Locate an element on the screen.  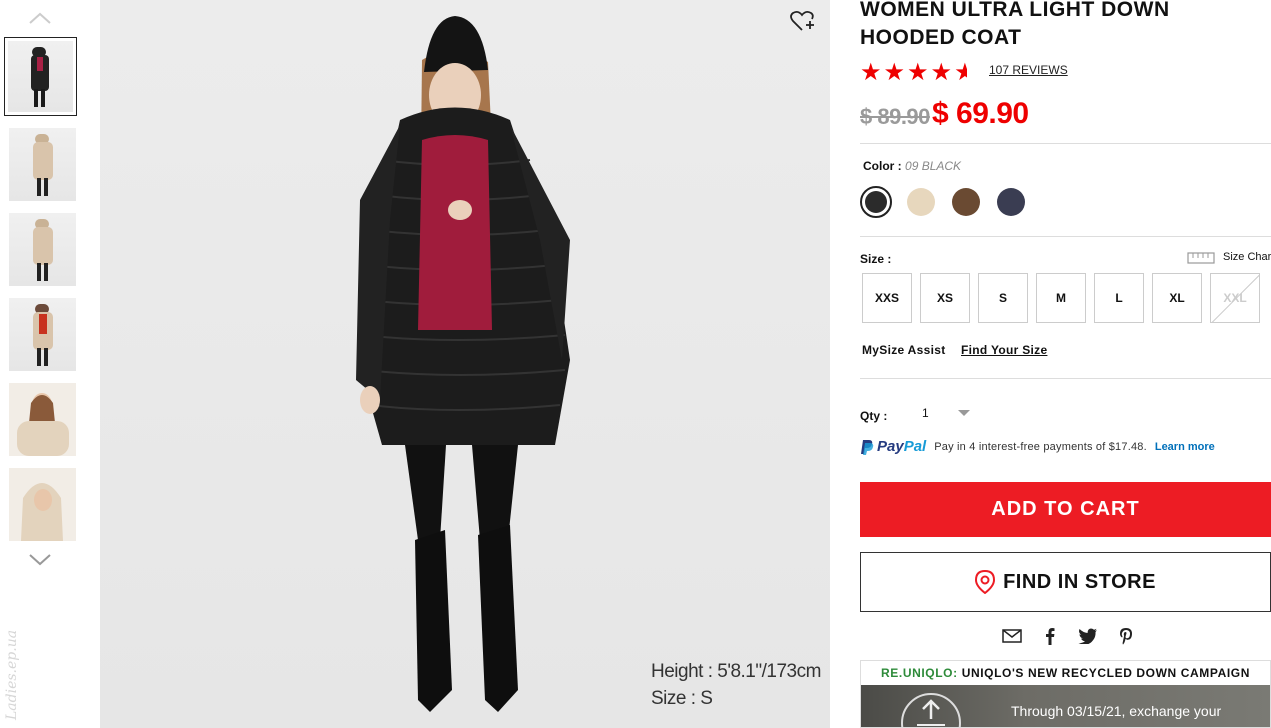
mysize-assist-label: MySize Assist is located at coordinates (904, 350).